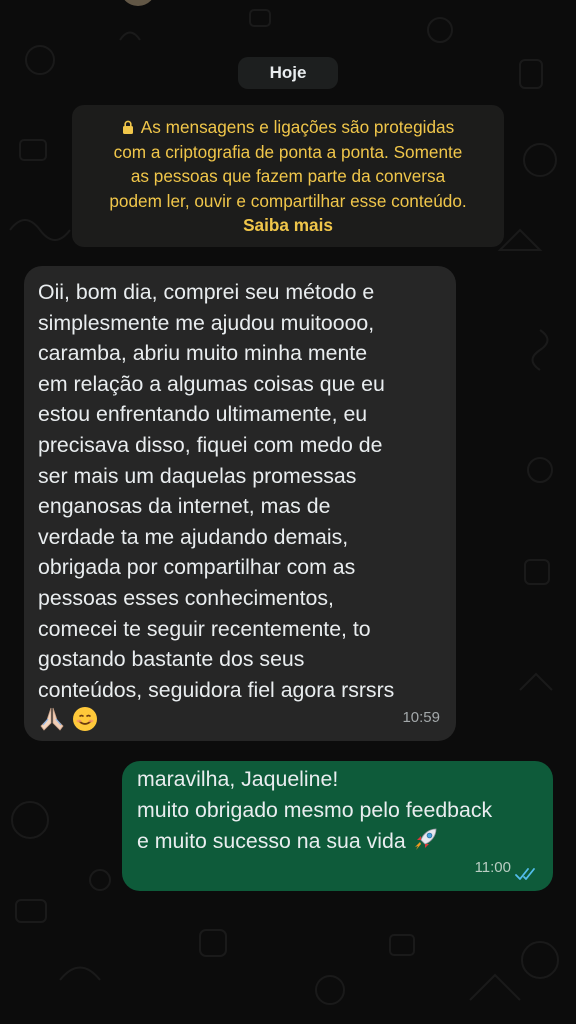  What do you see at coordinates (288, 225) in the screenshot?
I see `learn-more-link: Saiba mais` at bounding box center [288, 225].